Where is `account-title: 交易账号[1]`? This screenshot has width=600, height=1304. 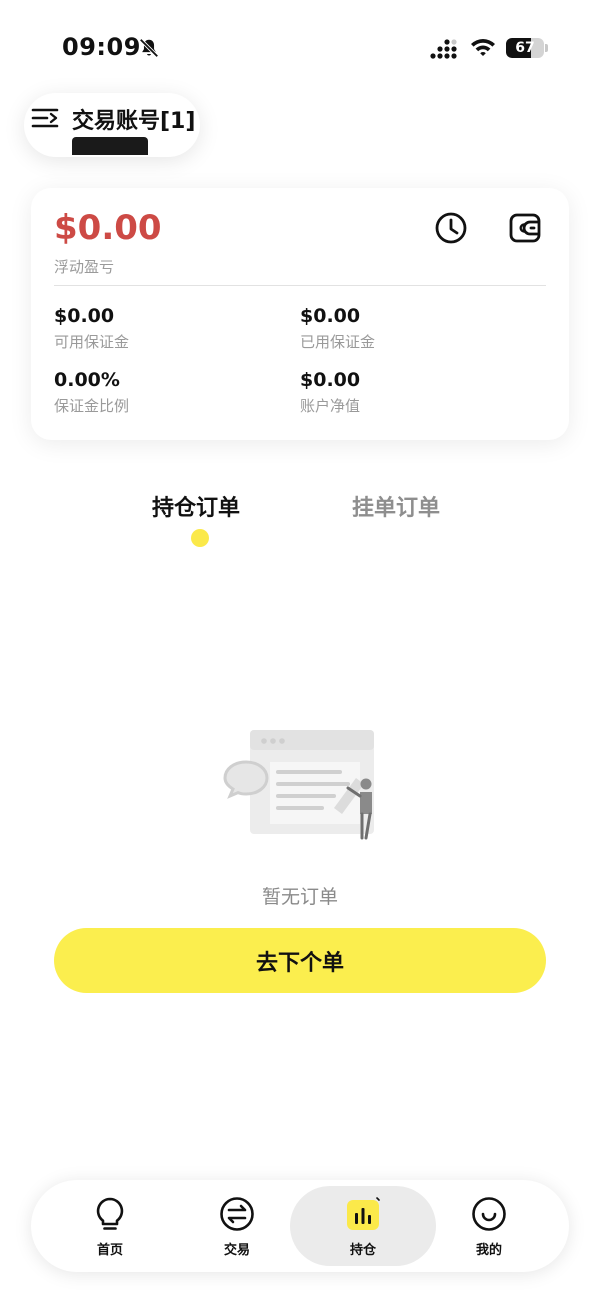
account-title: 交易账号[1] is located at coordinates (134, 121).